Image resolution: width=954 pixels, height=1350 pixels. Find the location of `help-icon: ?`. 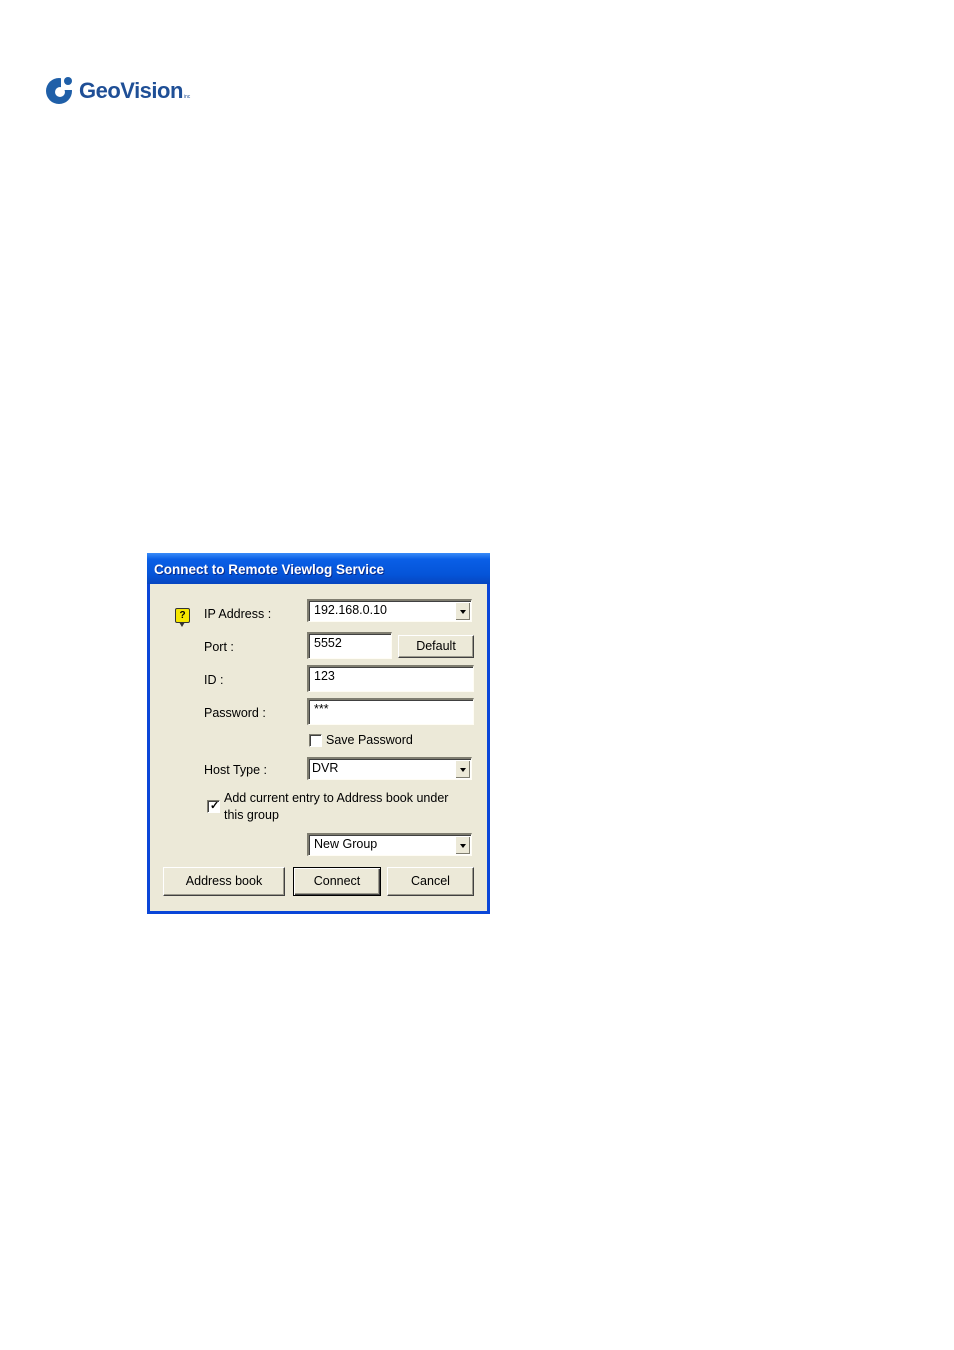

help-icon: ? is located at coordinates (182, 617).